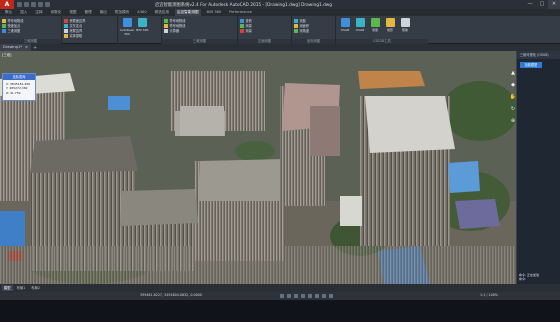 This screenshot has height=322, width=560. Describe the element at coordinates (513, 85) in the screenshot. I see `steering-wheel-icon: ◆` at that location.